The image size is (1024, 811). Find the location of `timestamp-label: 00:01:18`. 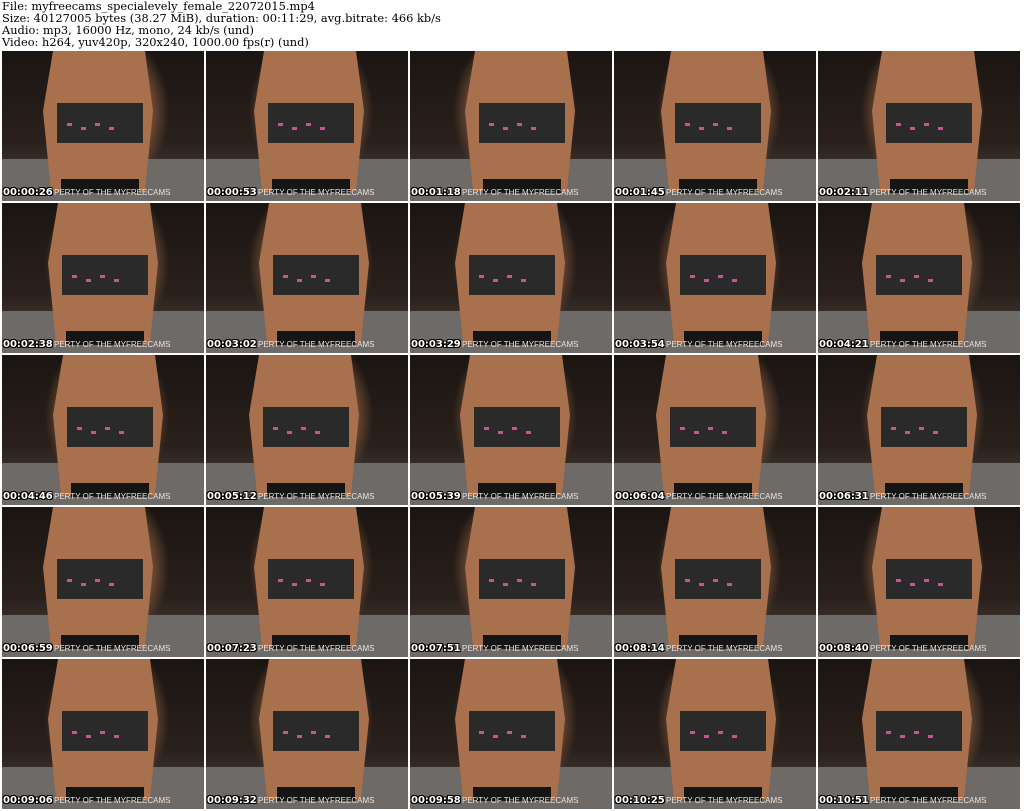

timestamp-label: 00:01:18 is located at coordinates (436, 192).